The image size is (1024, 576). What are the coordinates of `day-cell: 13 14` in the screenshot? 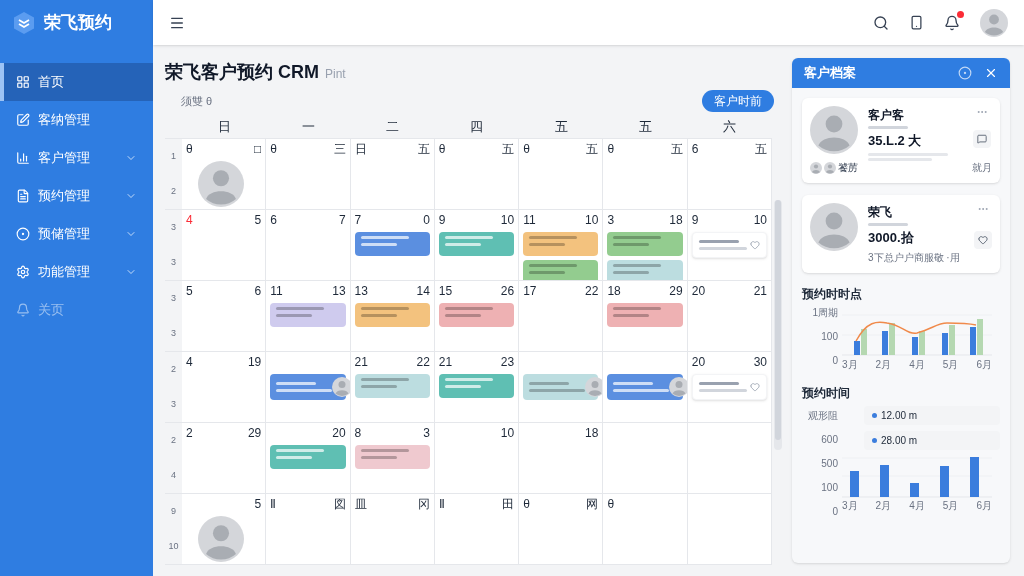 It's located at (392, 316).